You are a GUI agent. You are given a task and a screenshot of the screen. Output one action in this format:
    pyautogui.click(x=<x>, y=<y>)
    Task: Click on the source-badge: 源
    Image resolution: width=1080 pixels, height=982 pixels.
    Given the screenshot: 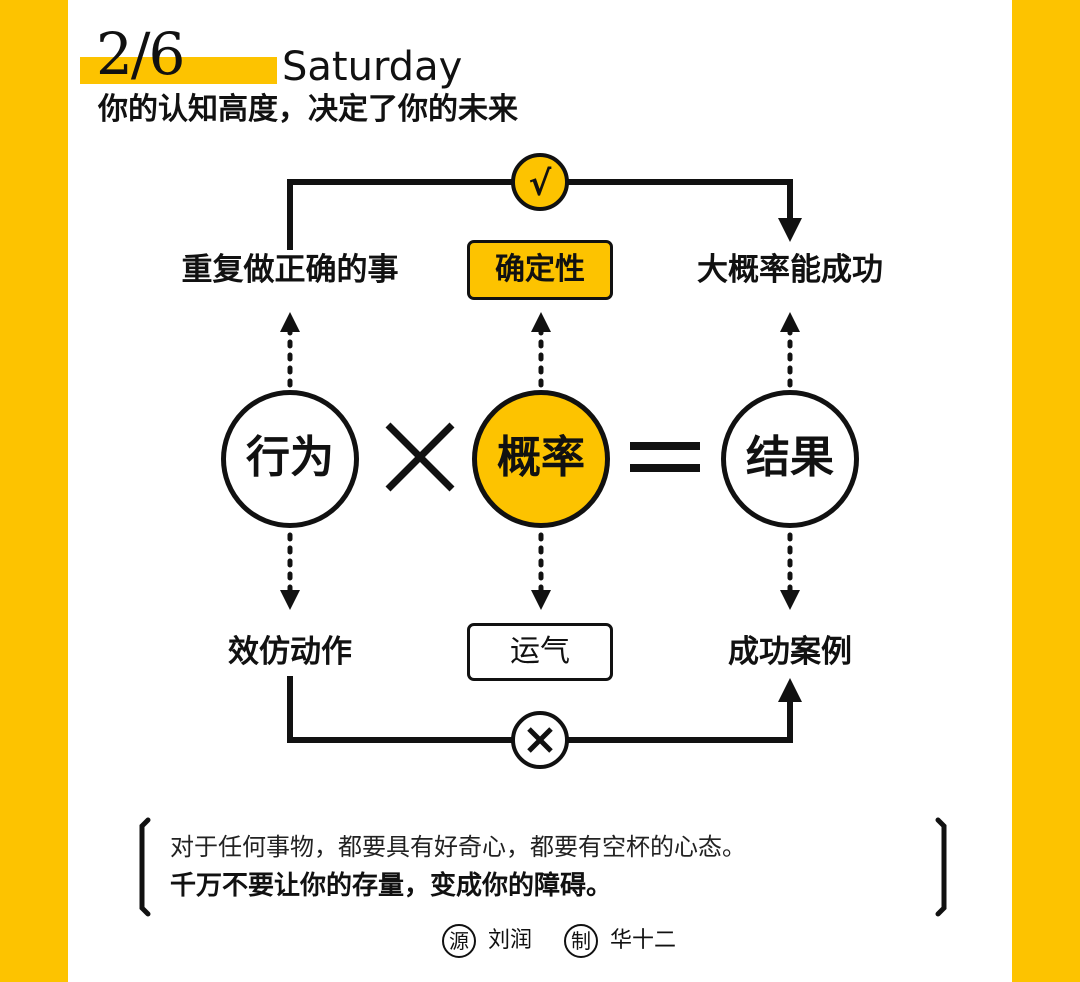 What is the action you would take?
    pyautogui.click(x=459, y=941)
    